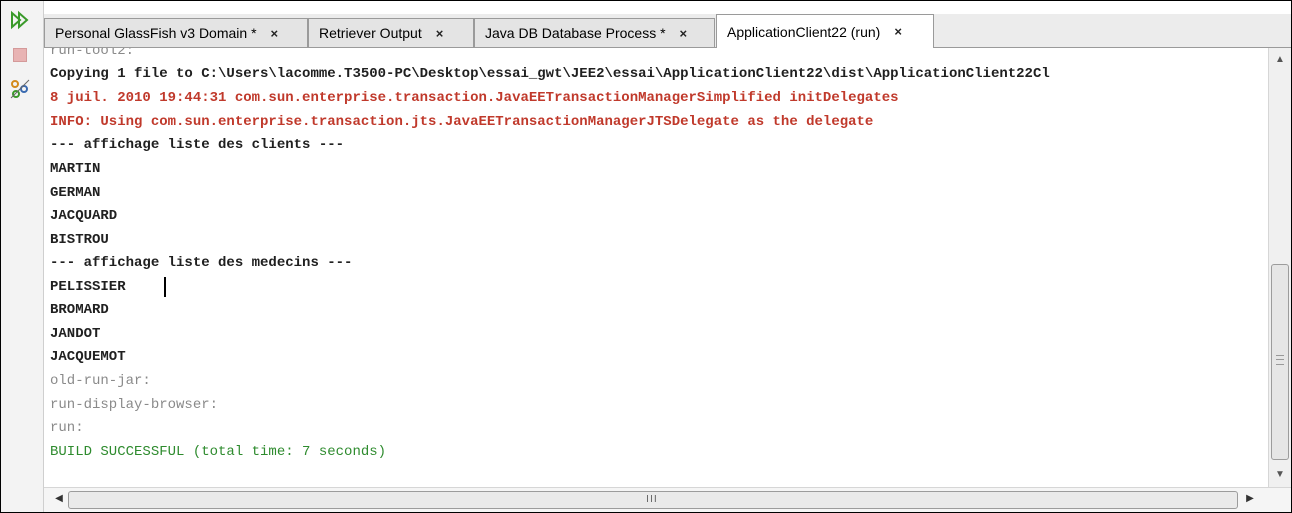 The image size is (1292, 513). Describe the element at coordinates (20, 20) in the screenshot. I see `rerun-icon` at that location.